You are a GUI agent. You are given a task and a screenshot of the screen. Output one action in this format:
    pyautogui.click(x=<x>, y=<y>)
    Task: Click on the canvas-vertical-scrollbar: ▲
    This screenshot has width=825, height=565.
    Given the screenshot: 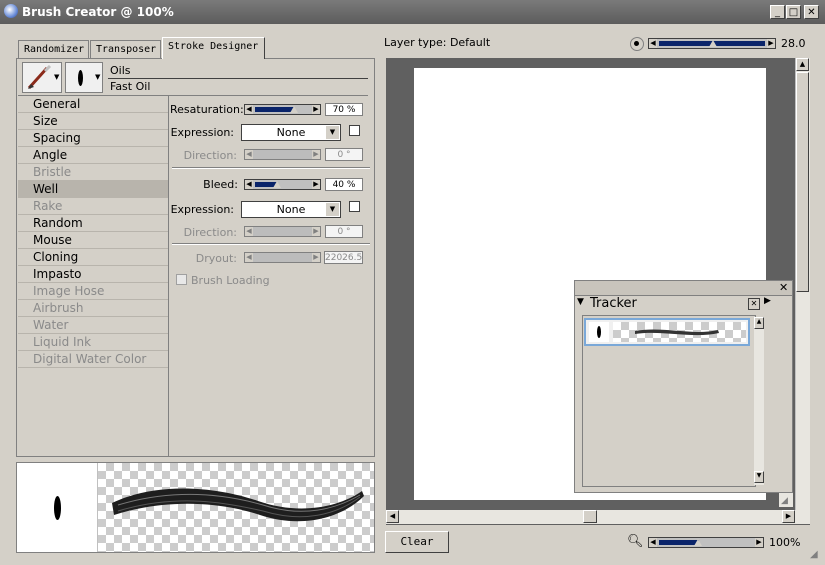 What is the action you would take?
    pyautogui.click(x=802, y=284)
    